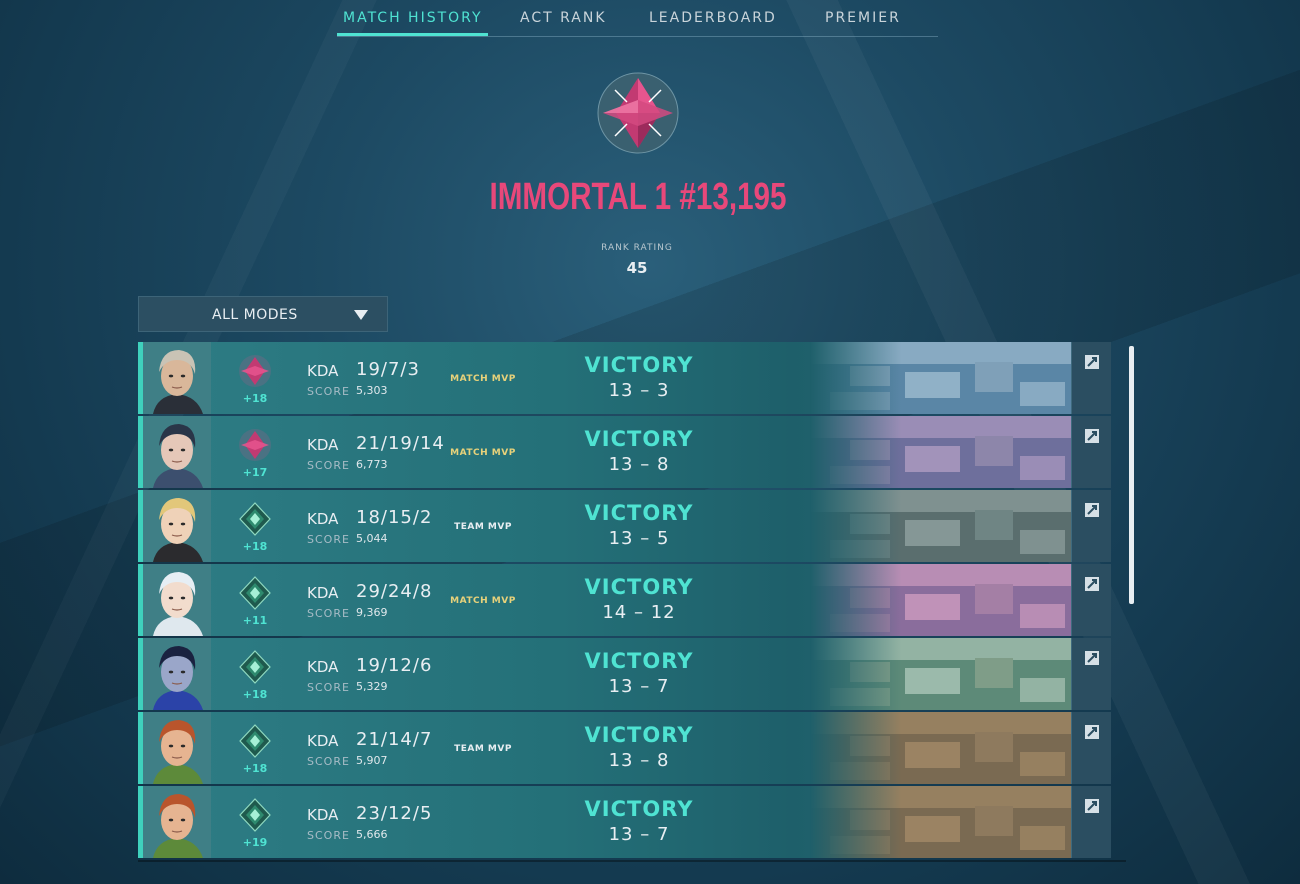 The width and height of the screenshot is (1300, 884). What do you see at coordinates (255, 315) in the screenshot?
I see `mode-filter-label: ALL MODES` at bounding box center [255, 315].